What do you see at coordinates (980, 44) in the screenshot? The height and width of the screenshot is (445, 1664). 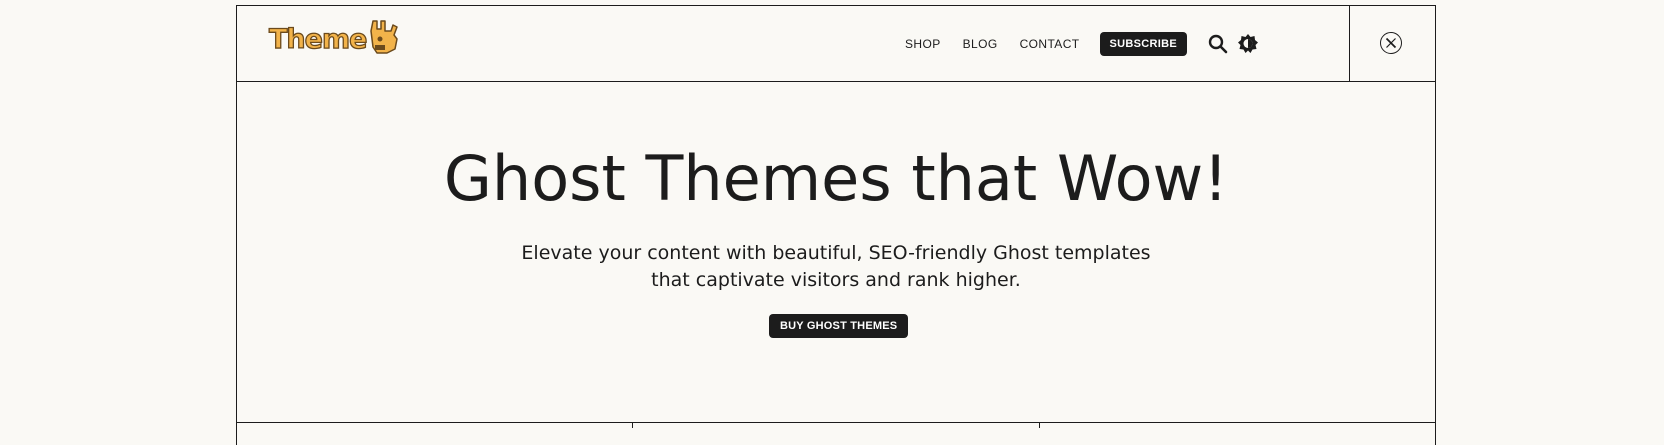 I see `nav-blog: BLOG` at bounding box center [980, 44].